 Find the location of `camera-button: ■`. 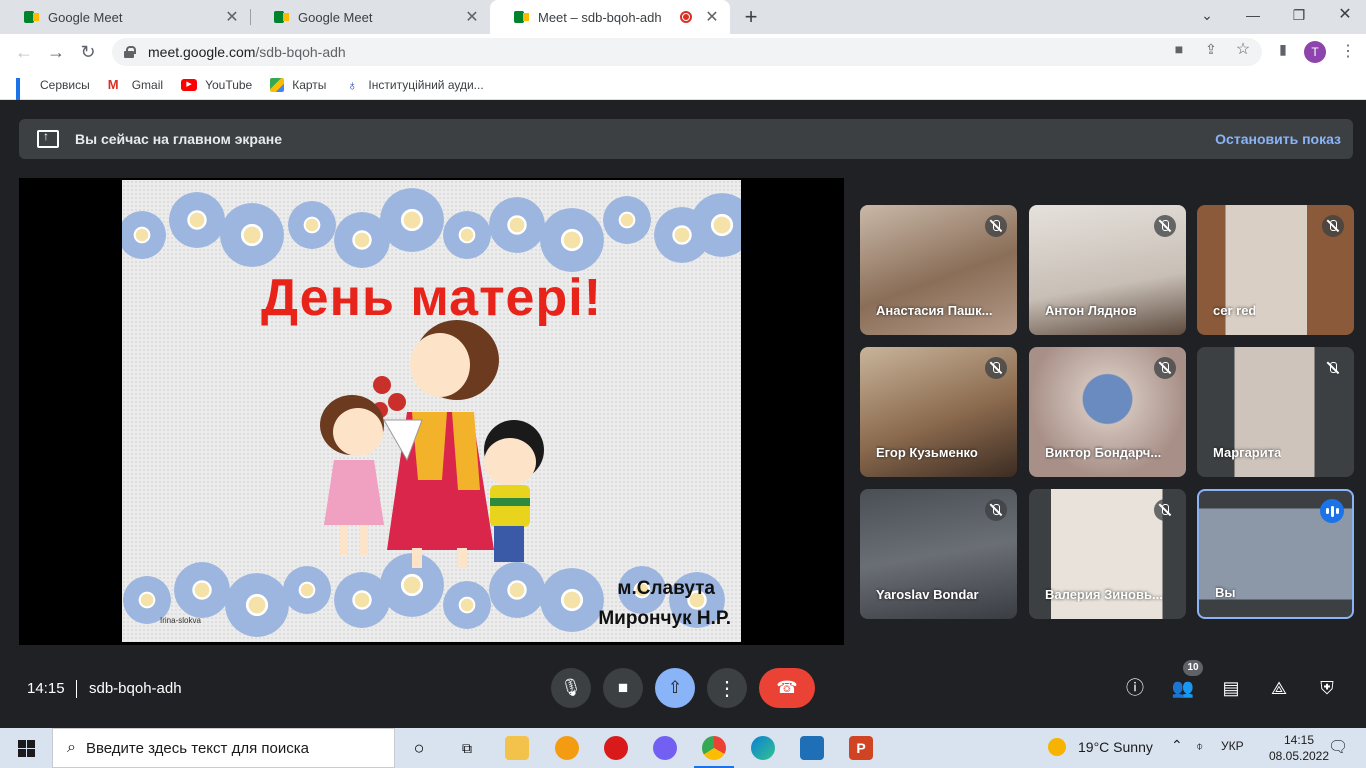

camera-button: ■ is located at coordinates (623, 688).